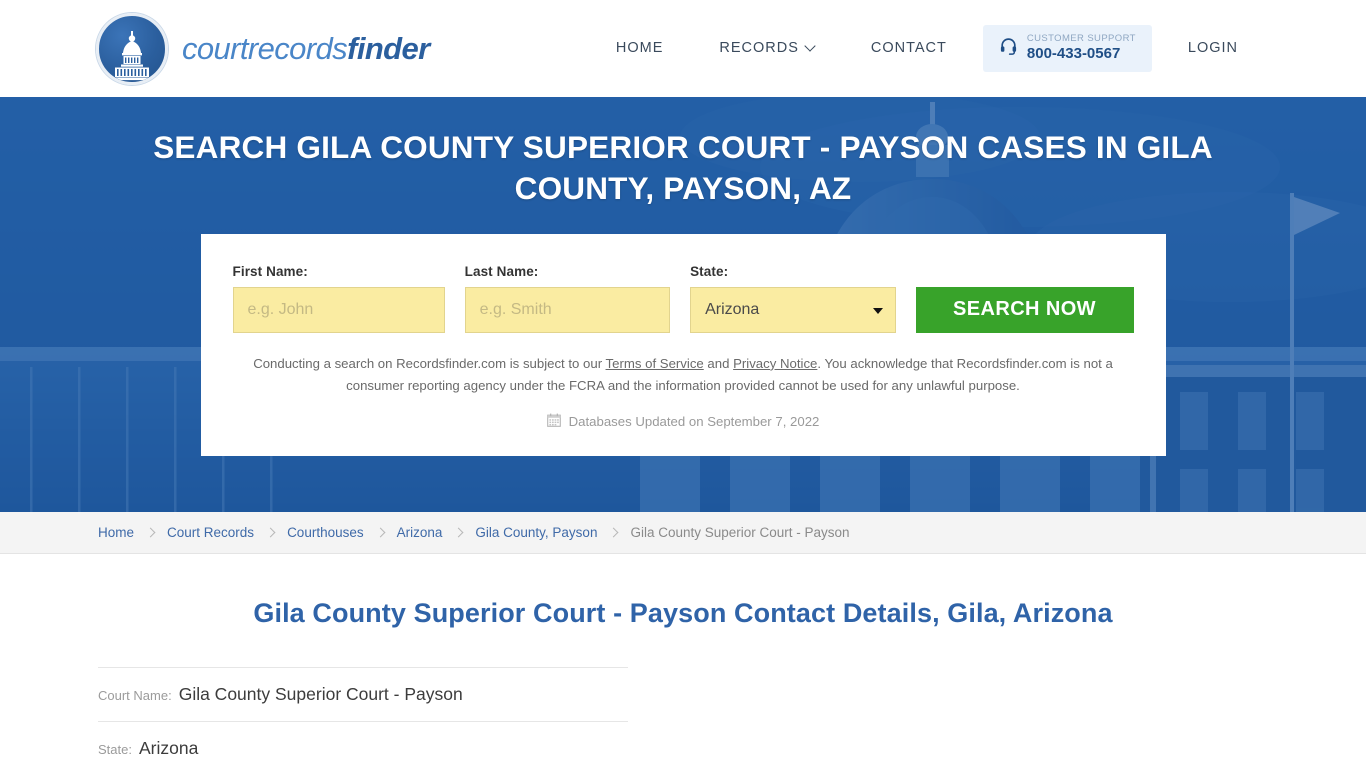 This screenshot has width=1366, height=768. What do you see at coordinates (793, 309) in the screenshot?
I see `state-select: Arizona` at bounding box center [793, 309].